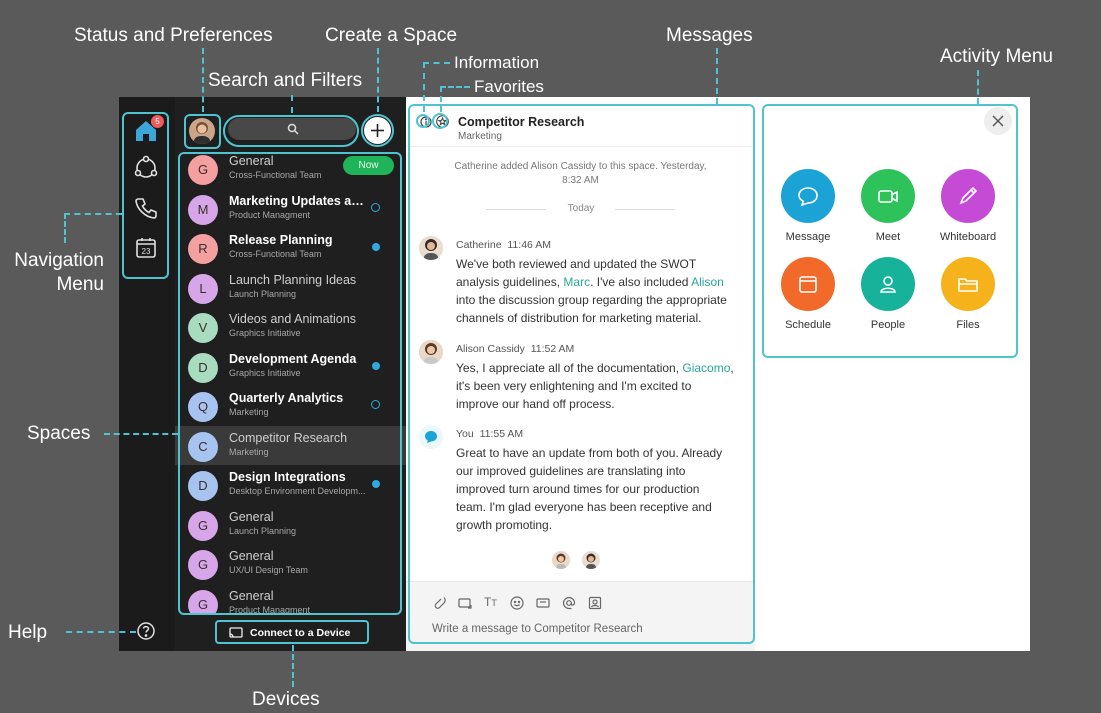 The width and height of the screenshot is (1101, 713). Describe the element at coordinates (141, 434) in the screenshot. I see `connector-spaces` at that location.